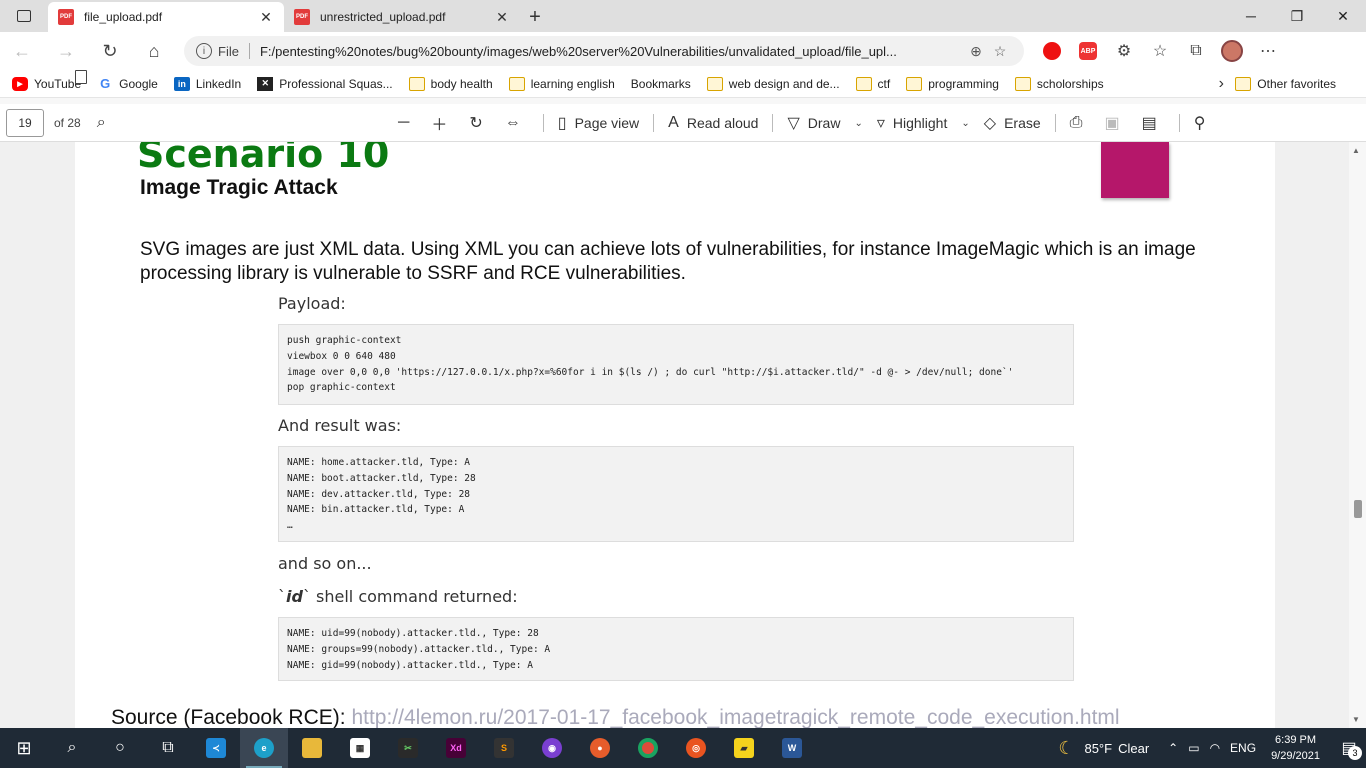  What do you see at coordinates (1115, 123) in the screenshot?
I see `save-button: ▣` at bounding box center [1115, 123].